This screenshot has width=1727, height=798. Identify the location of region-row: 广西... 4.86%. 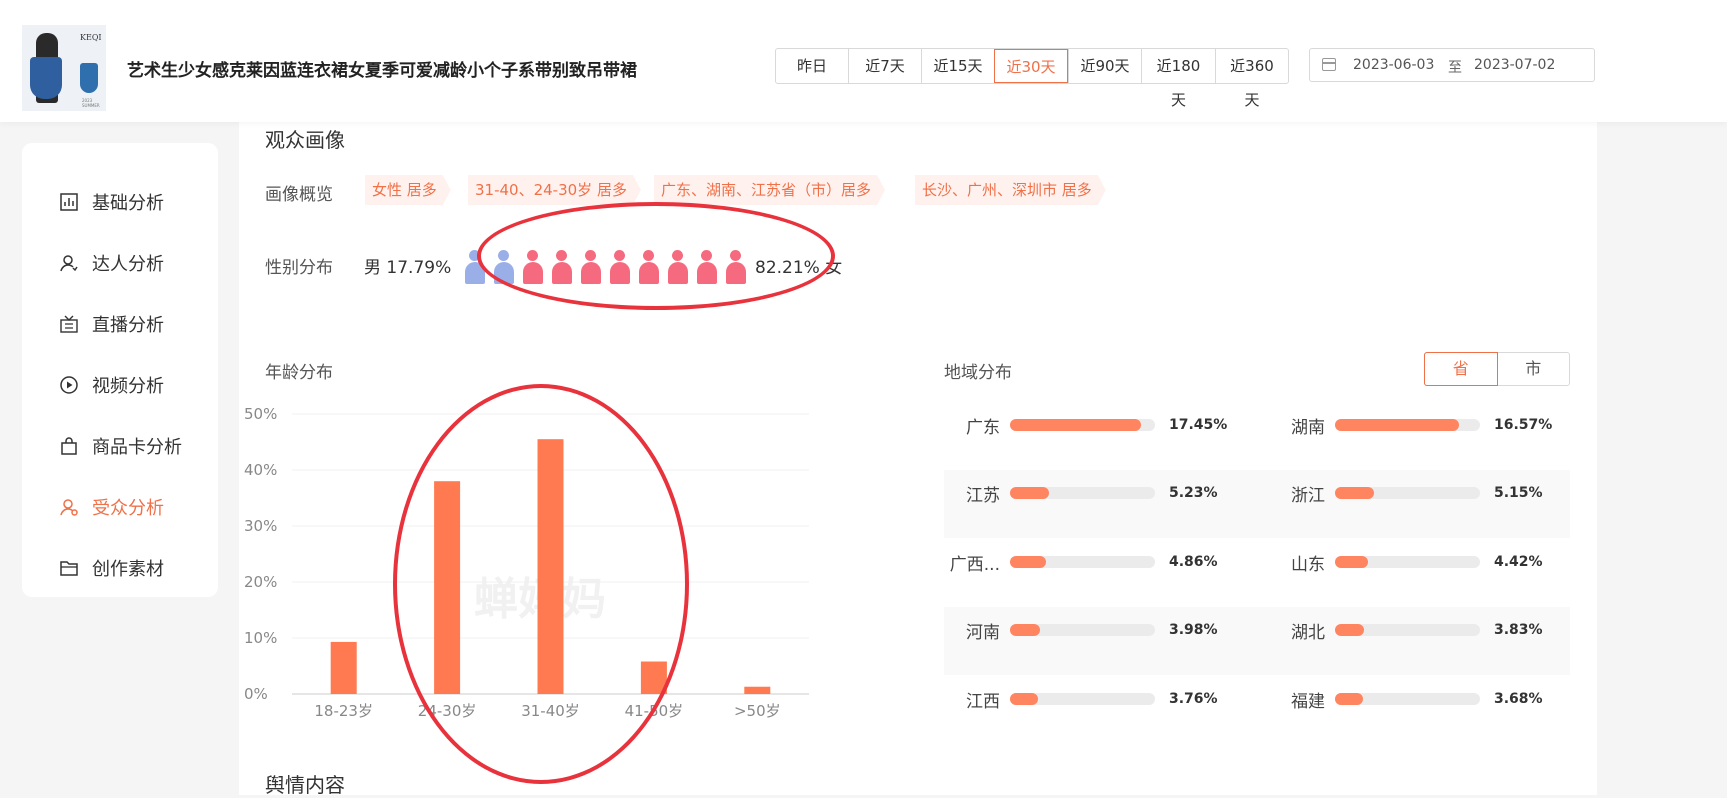
(1081, 563).